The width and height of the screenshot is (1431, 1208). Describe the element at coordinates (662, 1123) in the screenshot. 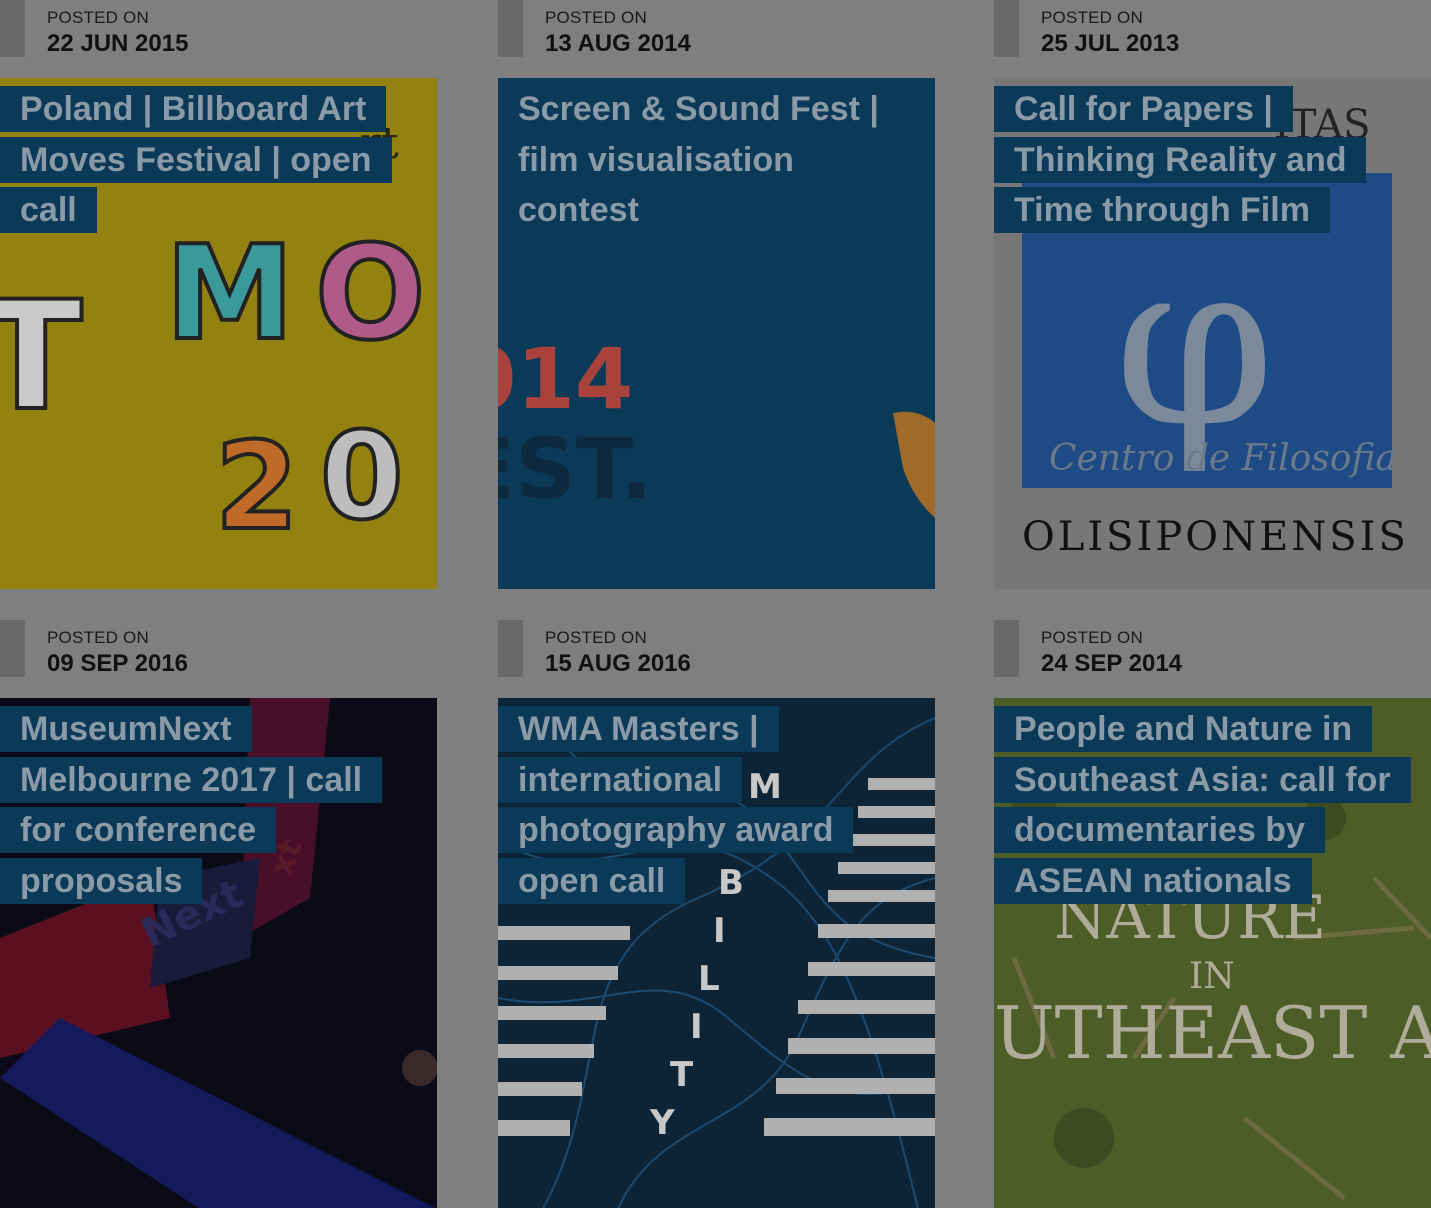

I see `svg-text: Y` at that location.